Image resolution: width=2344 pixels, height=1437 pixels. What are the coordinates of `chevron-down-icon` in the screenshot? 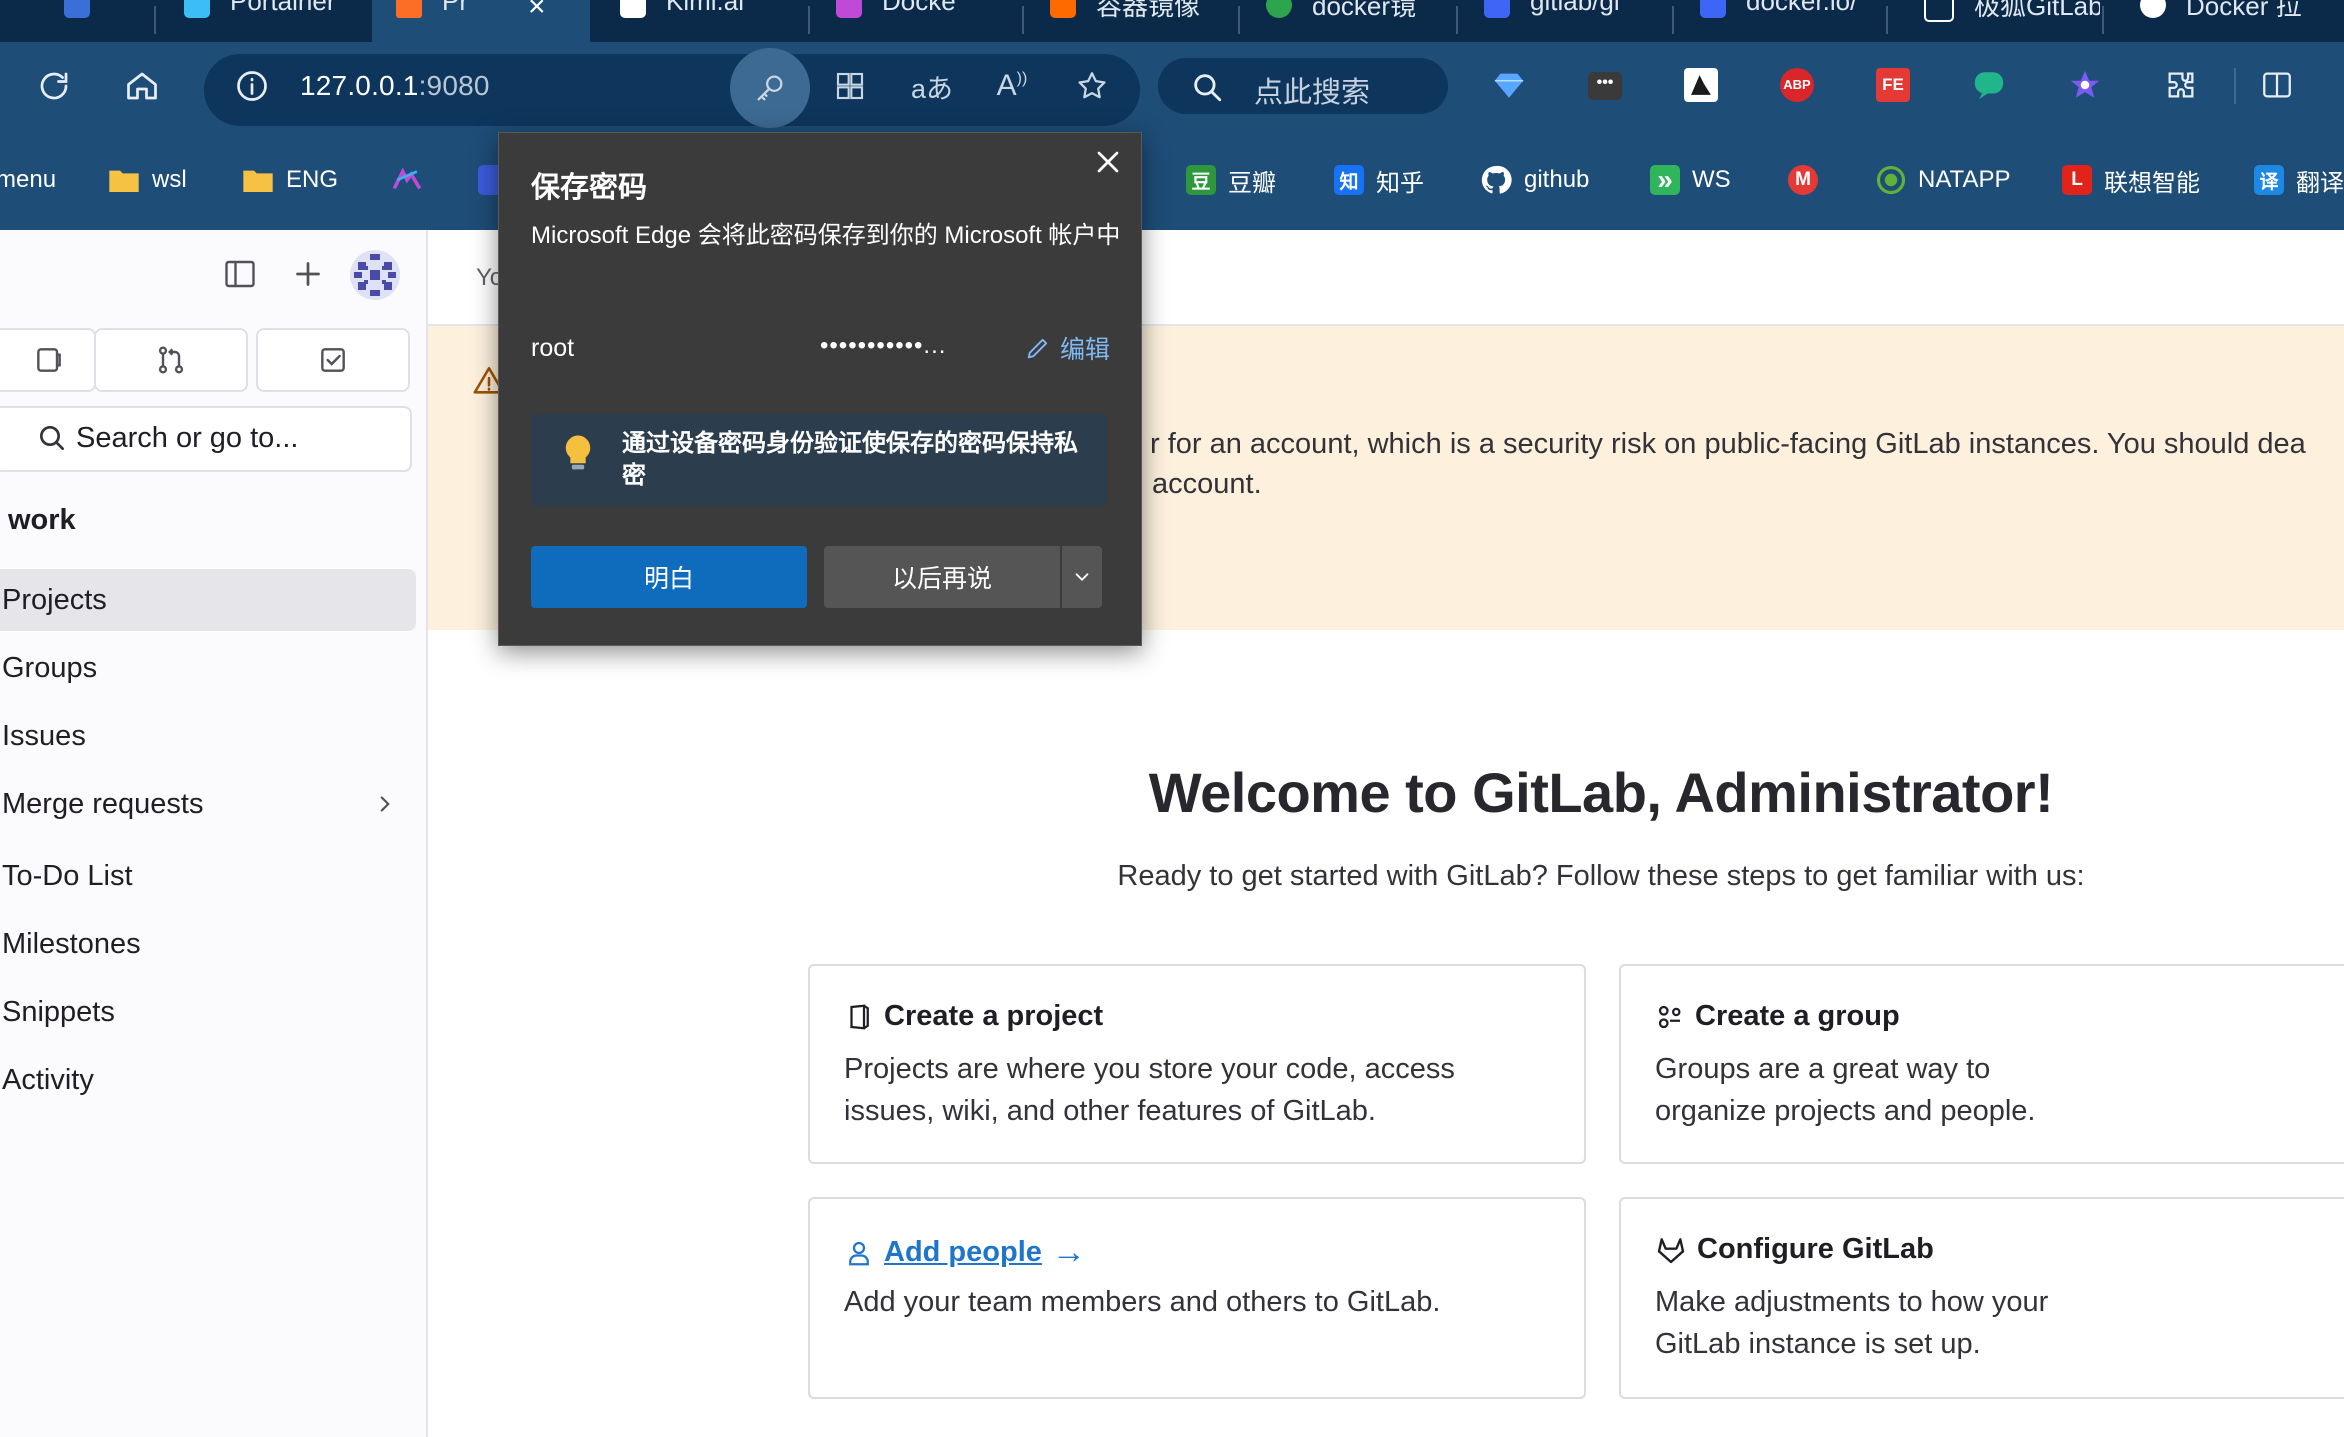 It's located at (1082, 577).